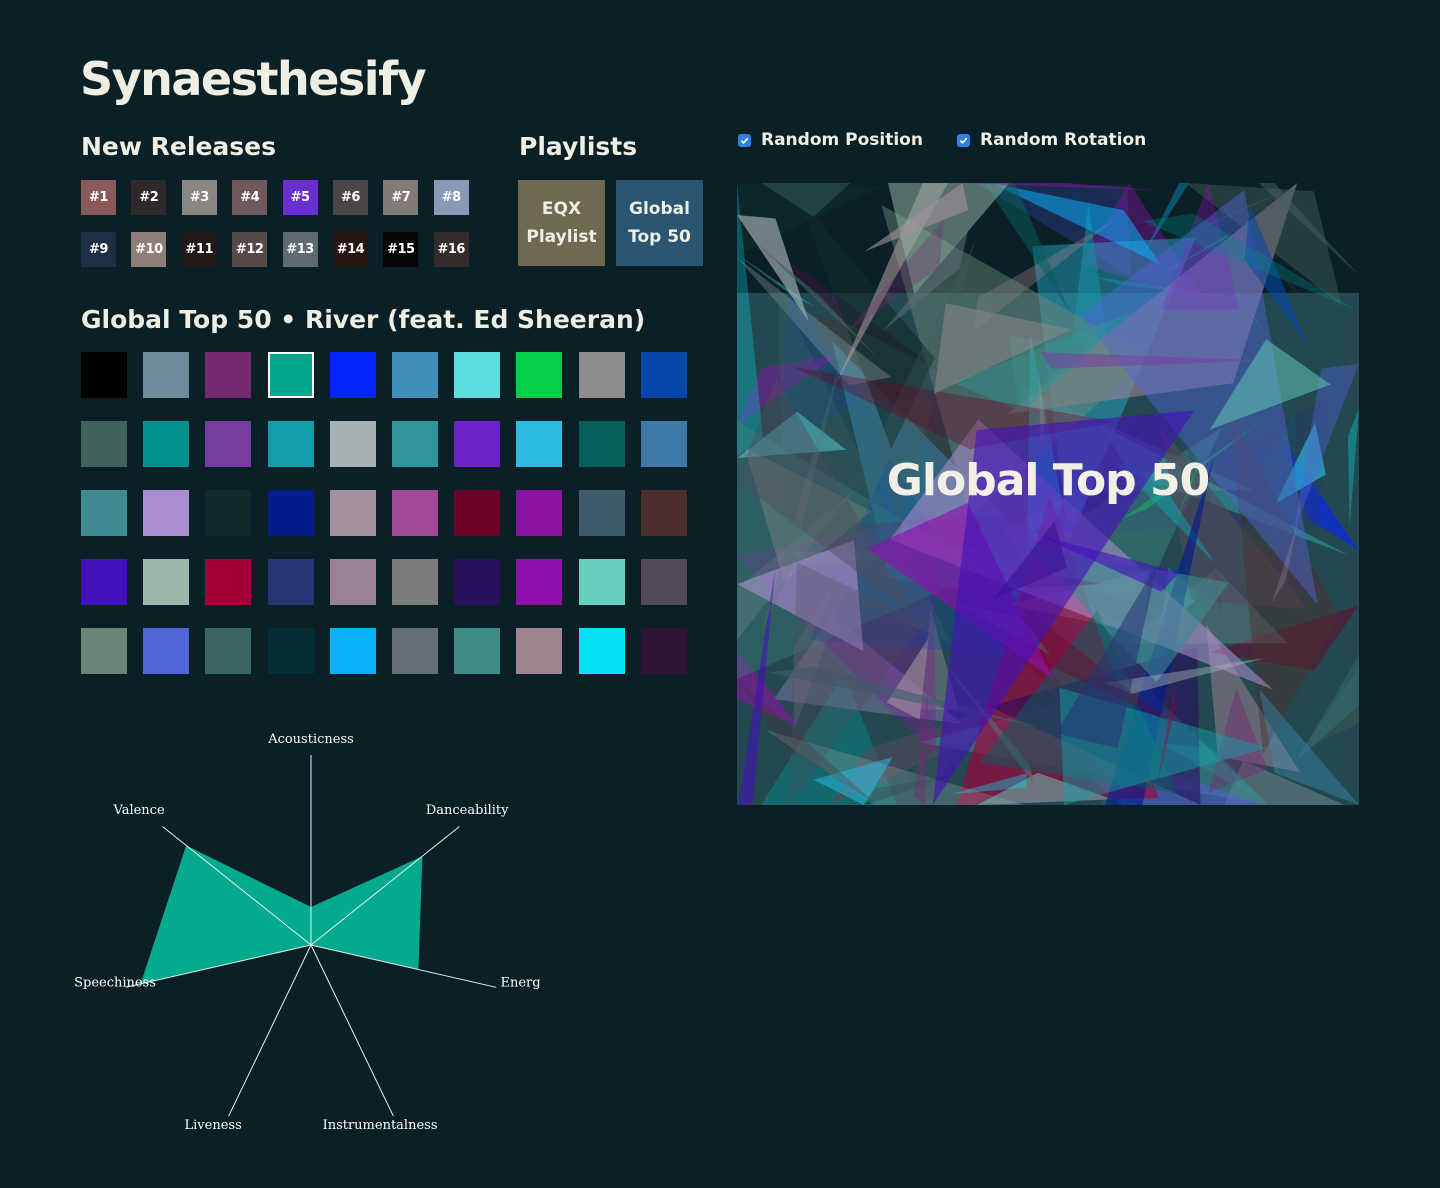  What do you see at coordinates (281, 914) in the screenshot?
I see `radar-area` at bounding box center [281, 914].